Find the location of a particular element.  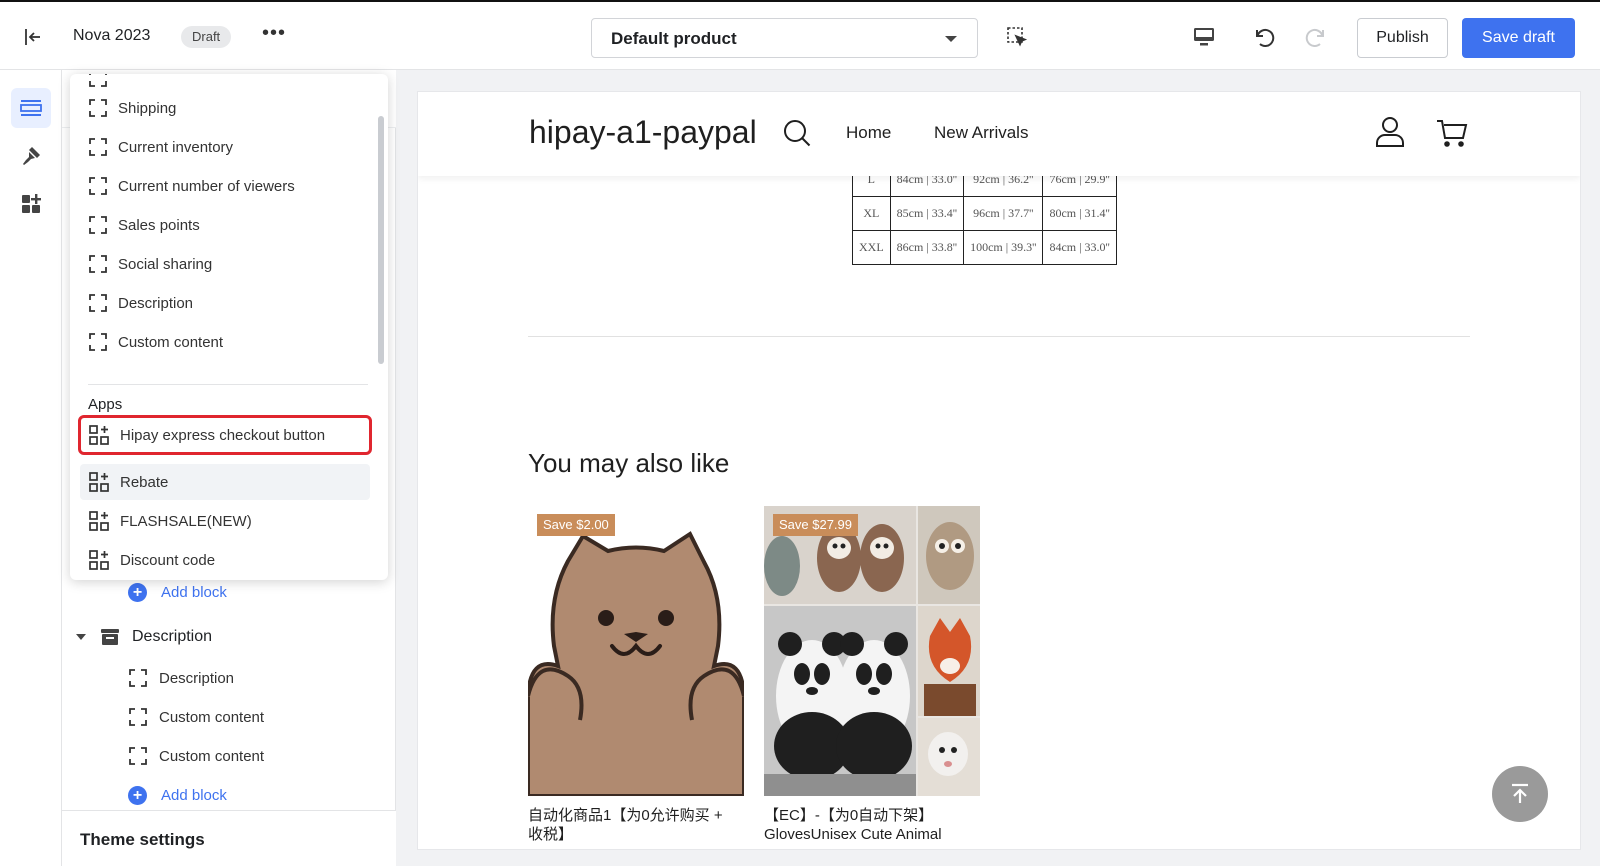

gloves-collage-image is located at coordinates (872, 651).